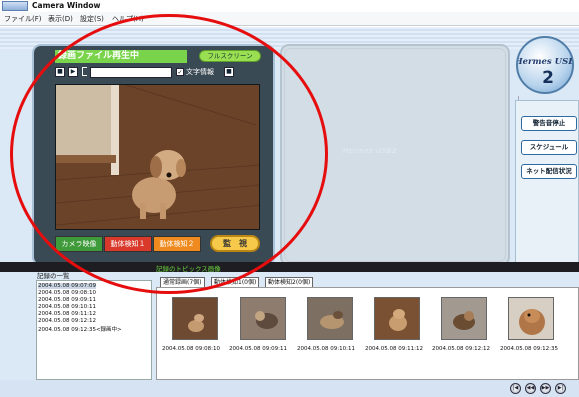 This screenshot has width=579, height=397. Describe the element at coordinates (515, 388) in the screenshot. I see `first-page-icon: |◀` at that location.